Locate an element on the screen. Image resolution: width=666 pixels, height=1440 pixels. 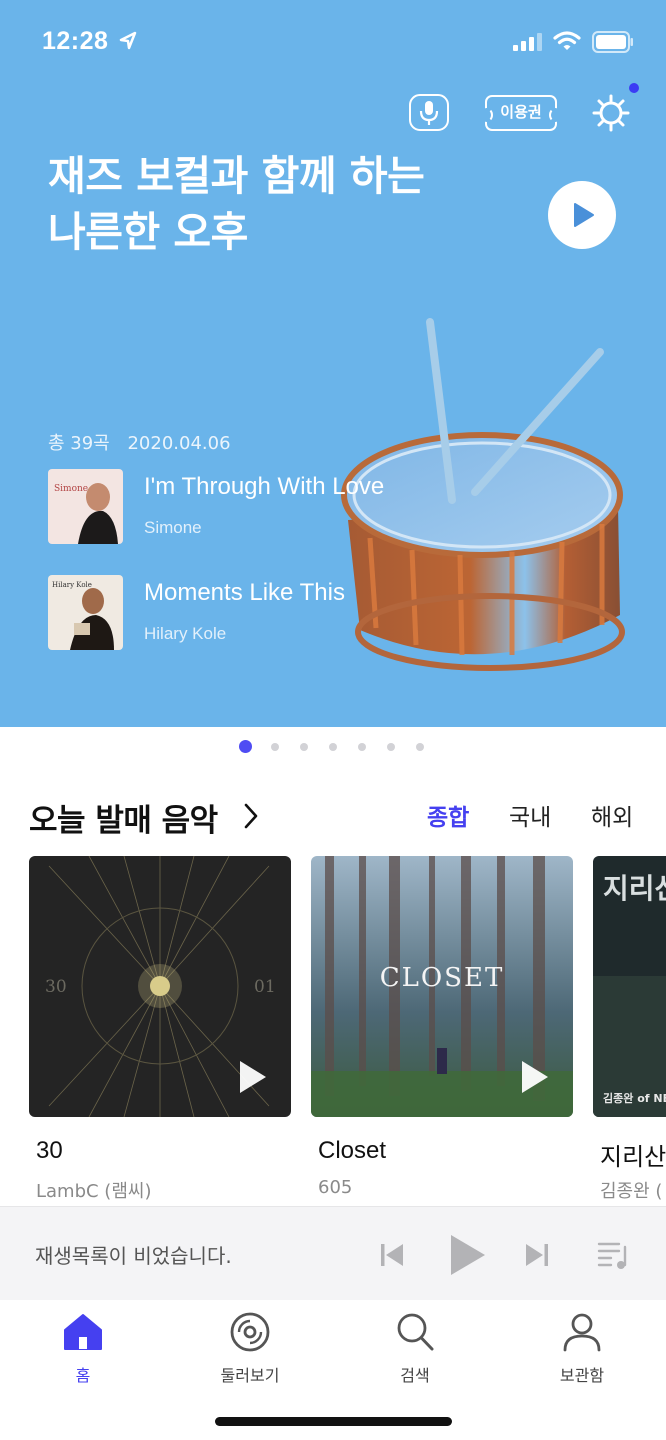
next-track-icon is located at coordinates (537, 1255).